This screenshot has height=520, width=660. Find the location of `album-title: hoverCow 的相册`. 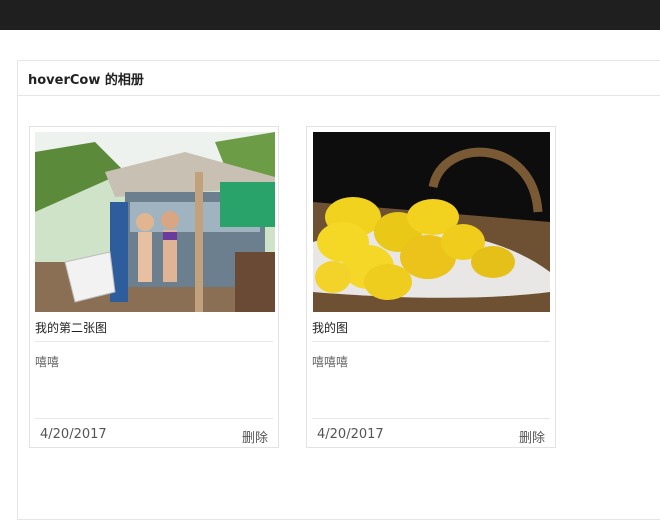

album-title: hoverCow 的相册 is located at coordinates (339, 78).